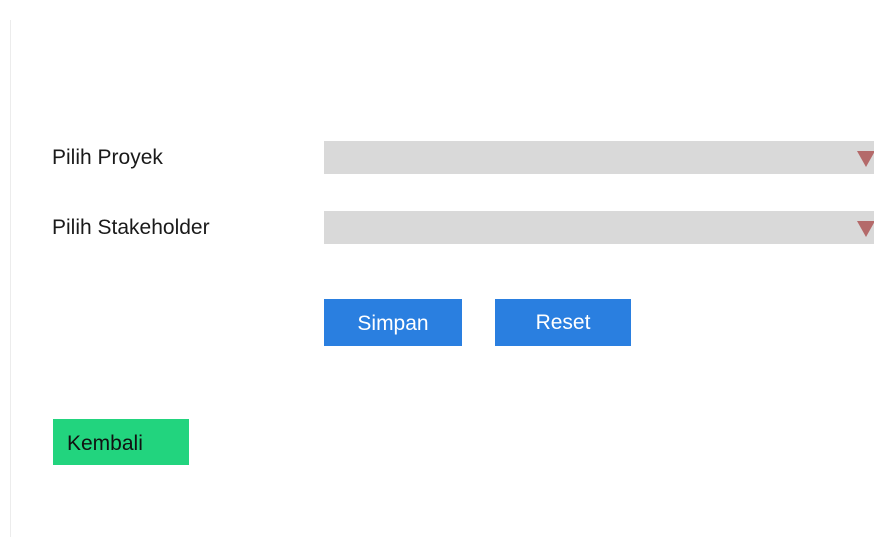  What do you see at coordinates (599, 227) in the screenshot?
I see `stakeholder-select` at bounding box center [599, 227].